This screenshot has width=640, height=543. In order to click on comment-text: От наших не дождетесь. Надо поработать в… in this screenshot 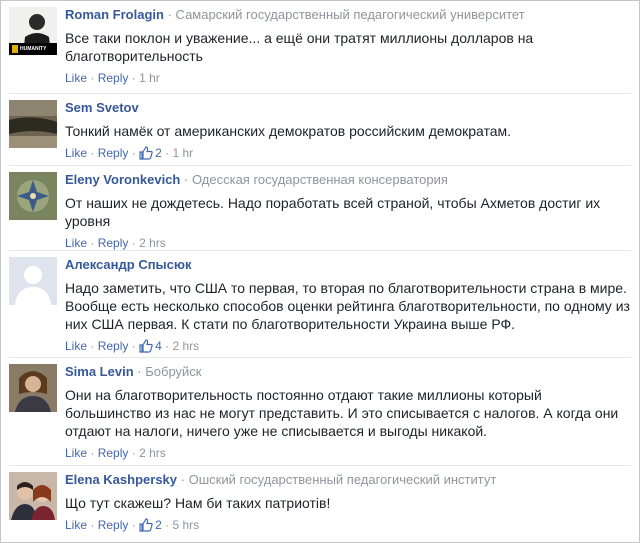, I will do `click(333, 212)`.